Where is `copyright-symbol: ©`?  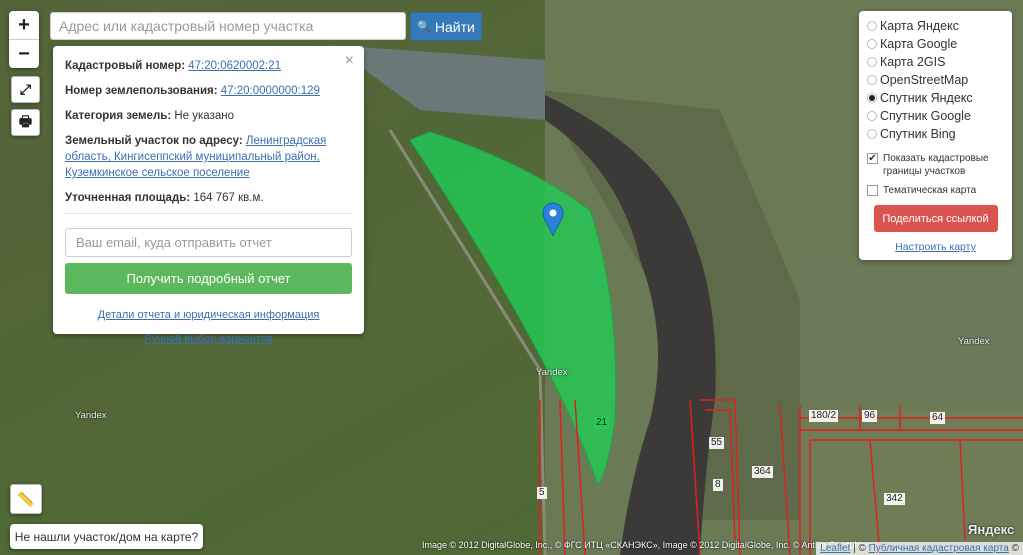 copyright-symbol: © is located at coordinates (1013, 548).